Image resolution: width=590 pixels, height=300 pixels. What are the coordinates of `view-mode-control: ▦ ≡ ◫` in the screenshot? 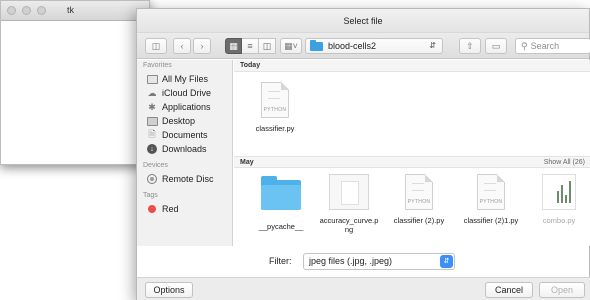 It's located at (250, 46).